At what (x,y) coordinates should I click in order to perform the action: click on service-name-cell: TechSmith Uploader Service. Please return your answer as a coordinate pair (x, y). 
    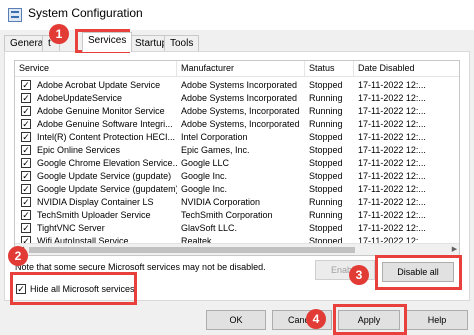
    Looking at the image, I should click on (94, 215).